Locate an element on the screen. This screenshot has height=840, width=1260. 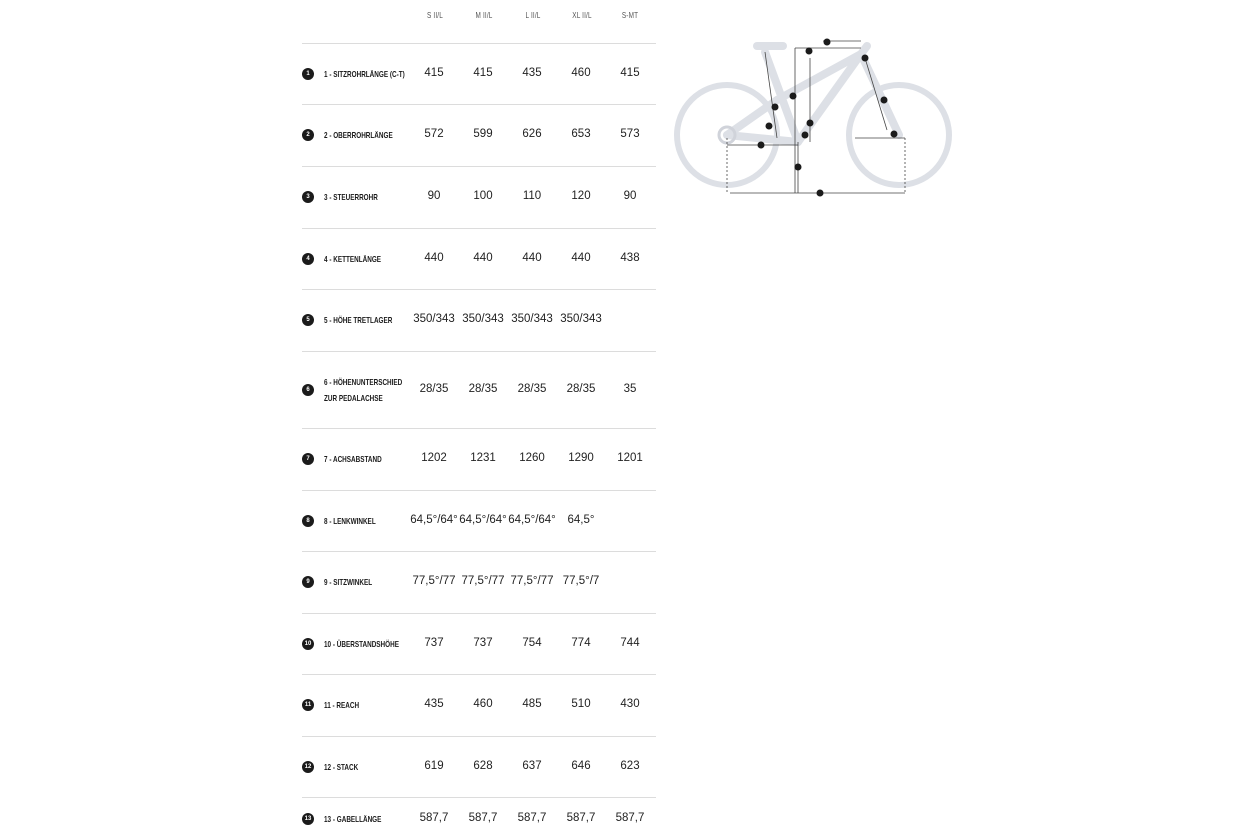
cell-value: 599 is located at coordinates (483, 134).